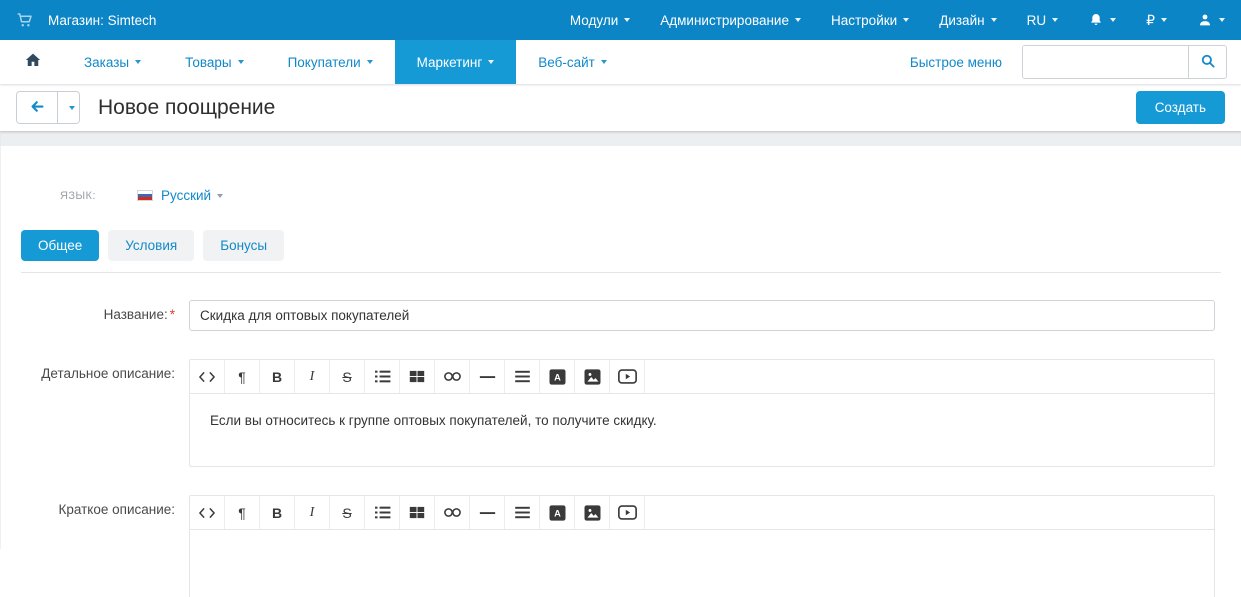  Describe the element at coordinates (244, 245) in the screenshot. I see `tab-bonuses: Бонусы` at that location.